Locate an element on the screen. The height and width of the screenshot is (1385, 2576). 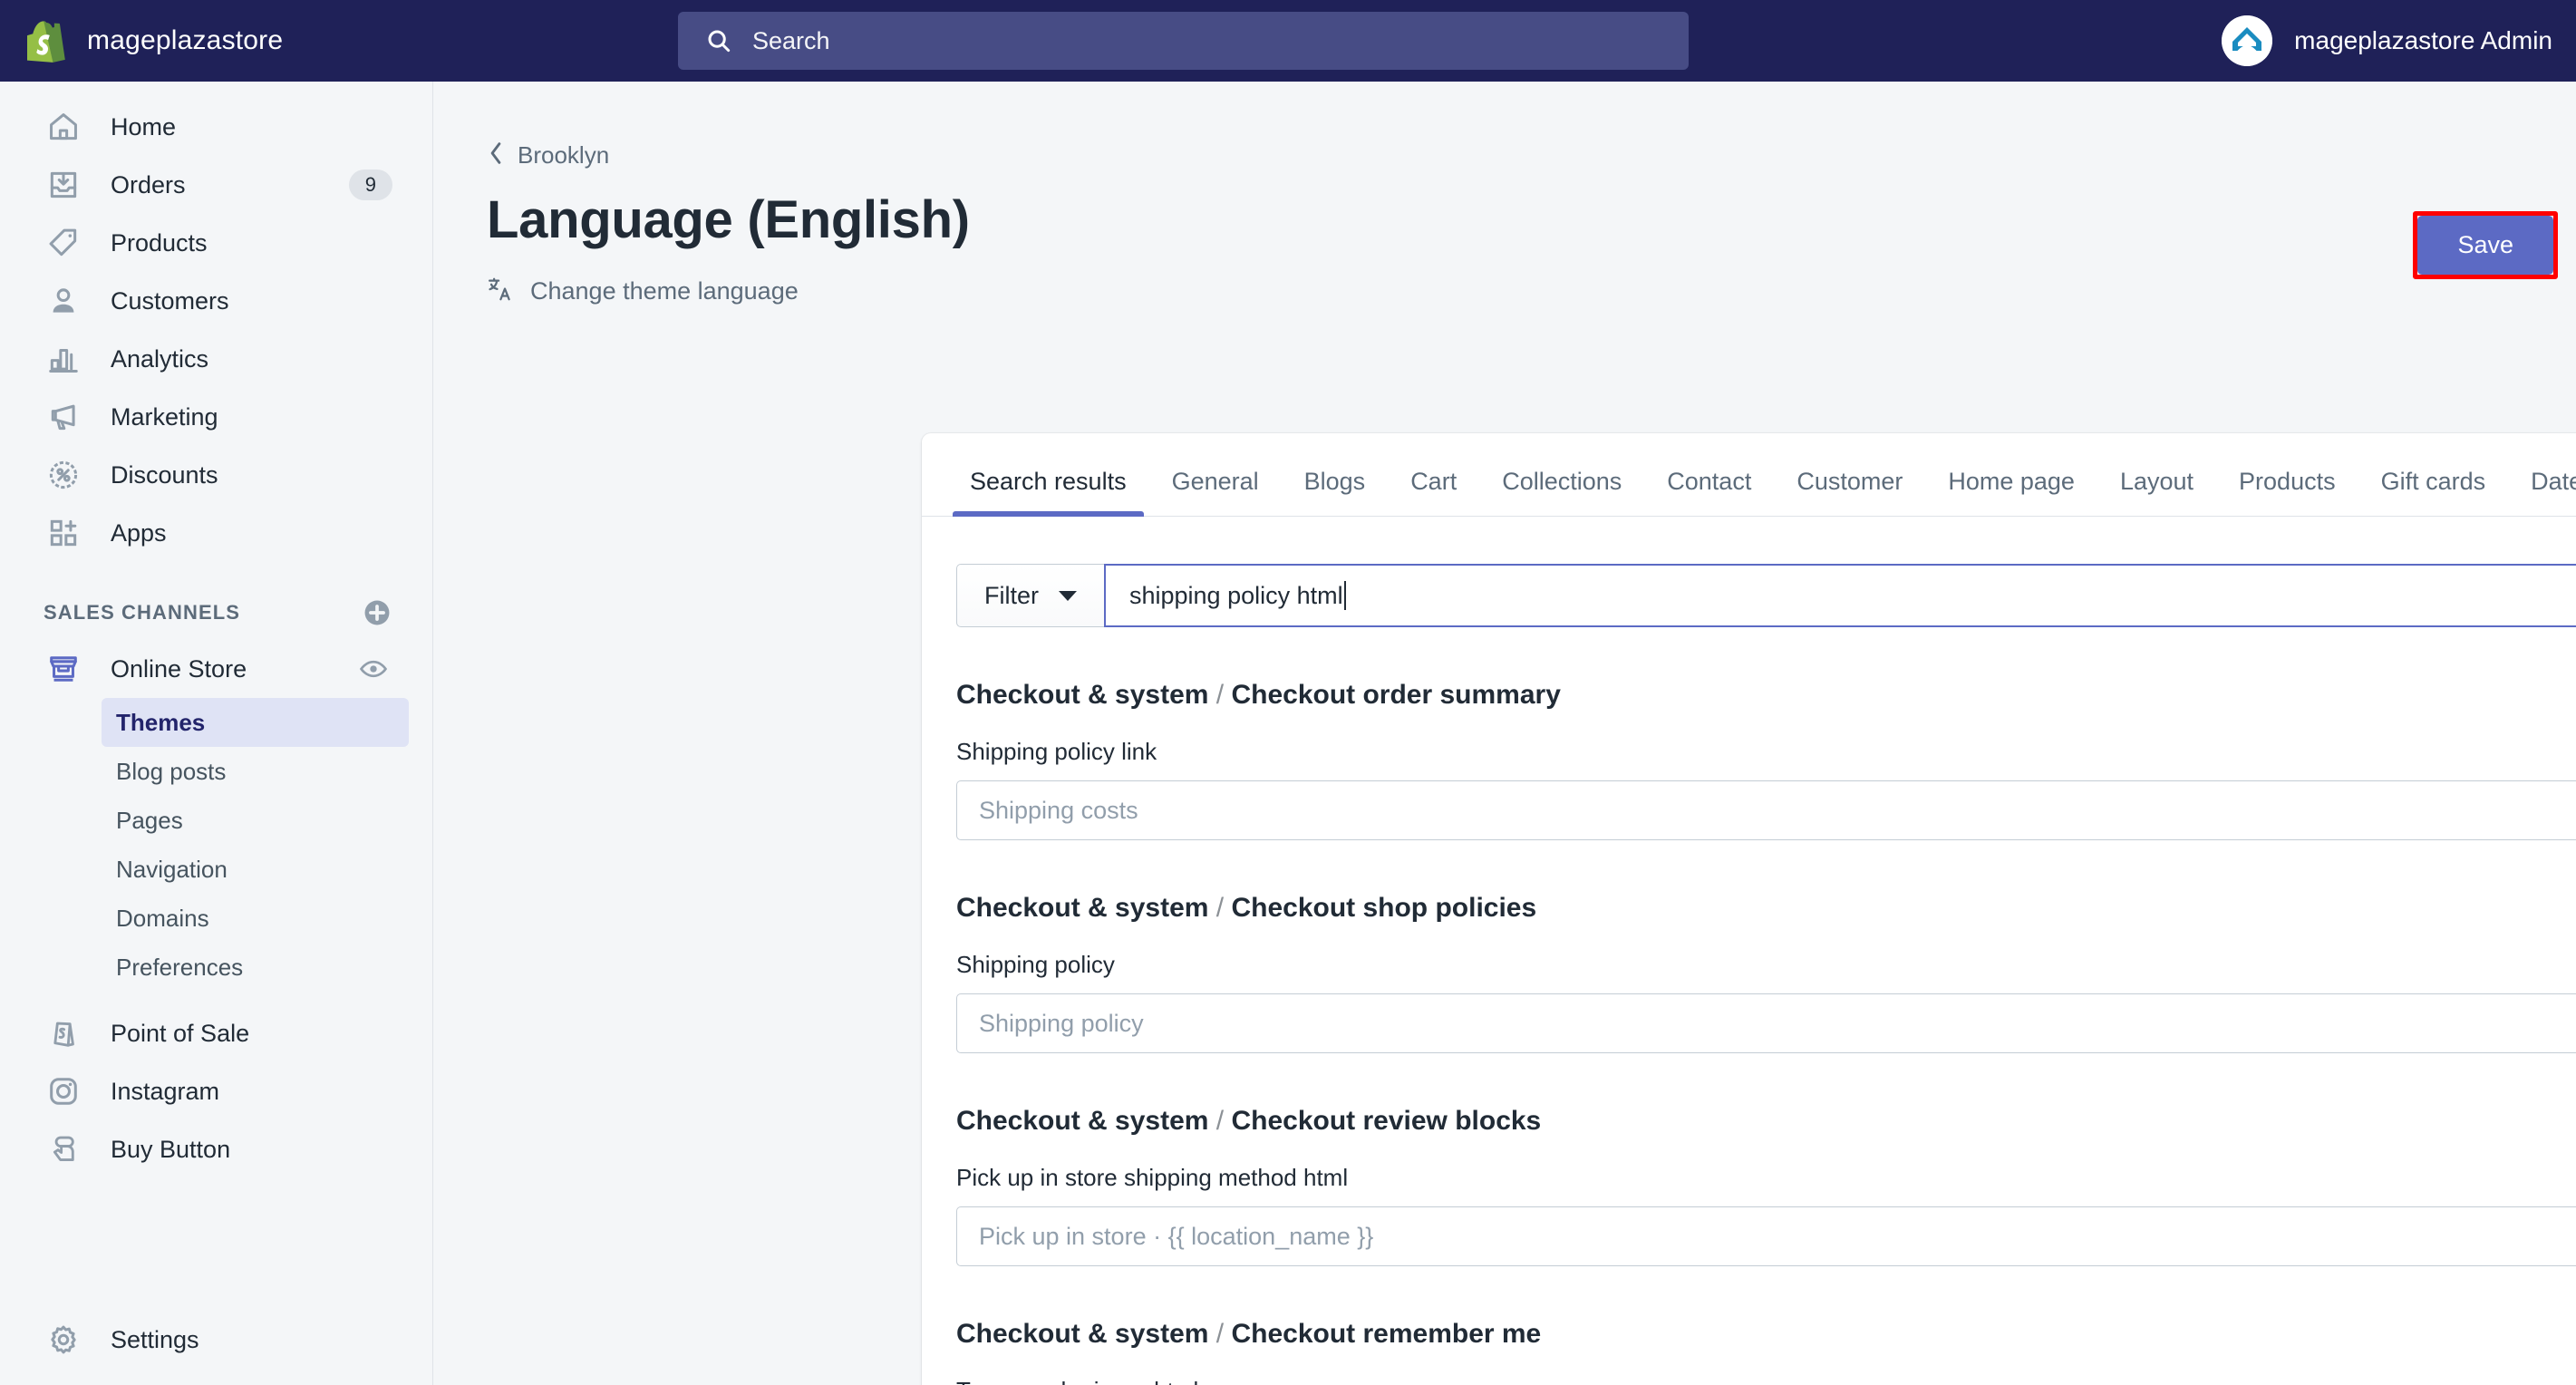
orders-inbox-icon is located at coordinates (63, 185).